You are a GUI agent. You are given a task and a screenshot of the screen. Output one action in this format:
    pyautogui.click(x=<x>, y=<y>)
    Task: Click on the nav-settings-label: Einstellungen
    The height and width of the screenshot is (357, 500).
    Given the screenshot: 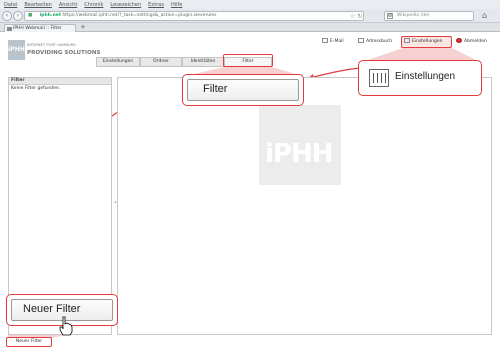 What is the action you would take?
    pyautogui.click(x=427, y=41)
    